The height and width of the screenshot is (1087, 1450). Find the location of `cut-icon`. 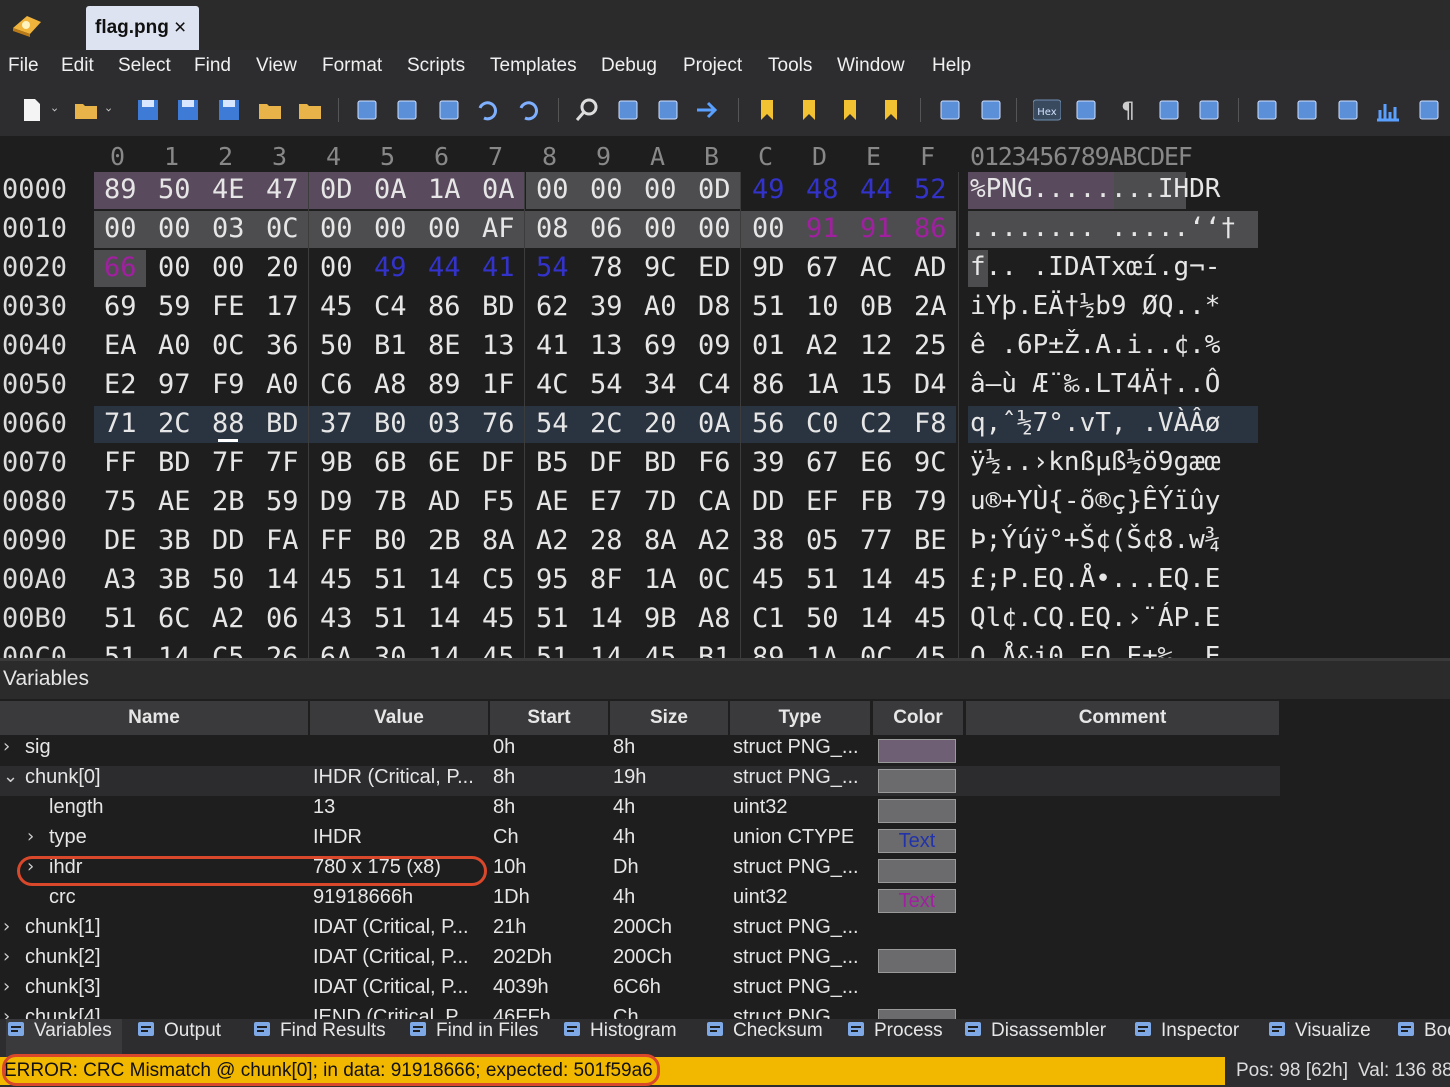

cut-icon is located at coordinates (367, 110).